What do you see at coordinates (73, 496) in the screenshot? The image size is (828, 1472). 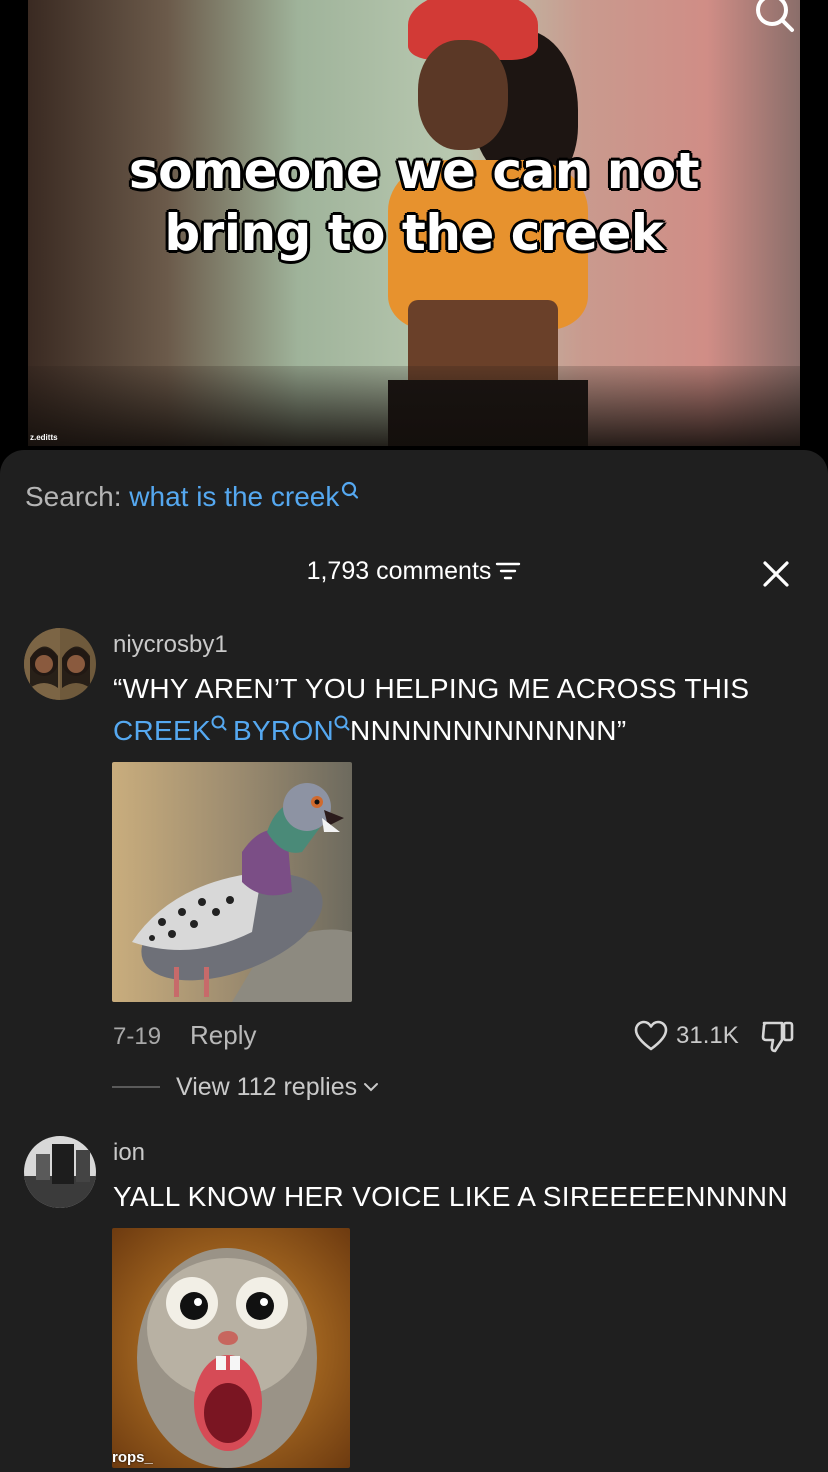 I see `search-label: Search:` at bounding box center [73, 496].